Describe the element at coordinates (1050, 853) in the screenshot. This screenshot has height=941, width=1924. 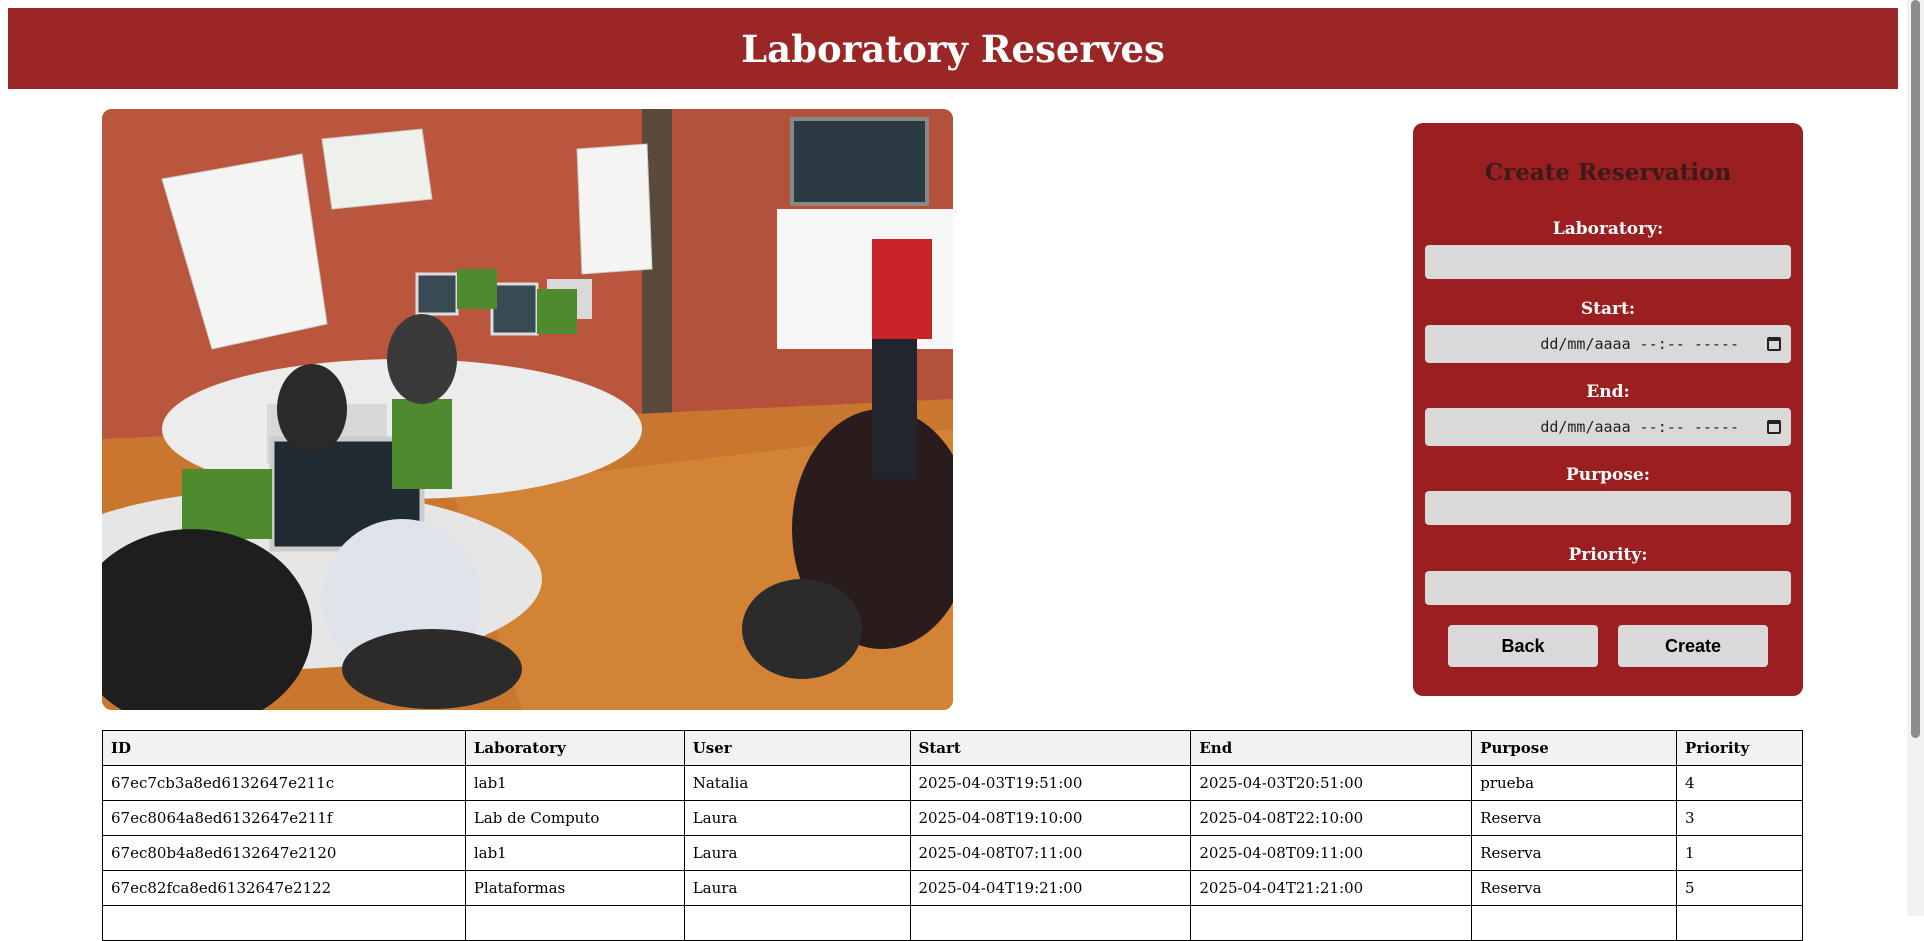
I see `cell-start: 2025-04-08T07:11:00` at that location.